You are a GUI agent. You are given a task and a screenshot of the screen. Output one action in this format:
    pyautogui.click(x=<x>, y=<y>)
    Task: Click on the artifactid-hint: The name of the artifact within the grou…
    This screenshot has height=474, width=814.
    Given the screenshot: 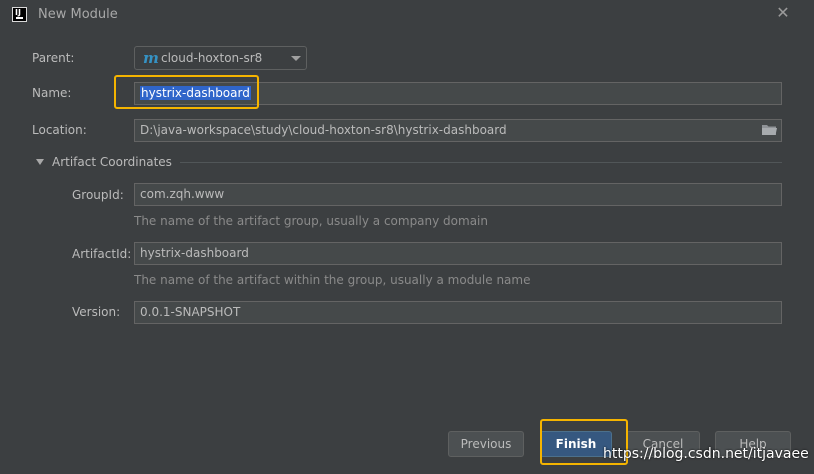 What is the action you would take?
    pyautogui.click(x=332, y=280)
    